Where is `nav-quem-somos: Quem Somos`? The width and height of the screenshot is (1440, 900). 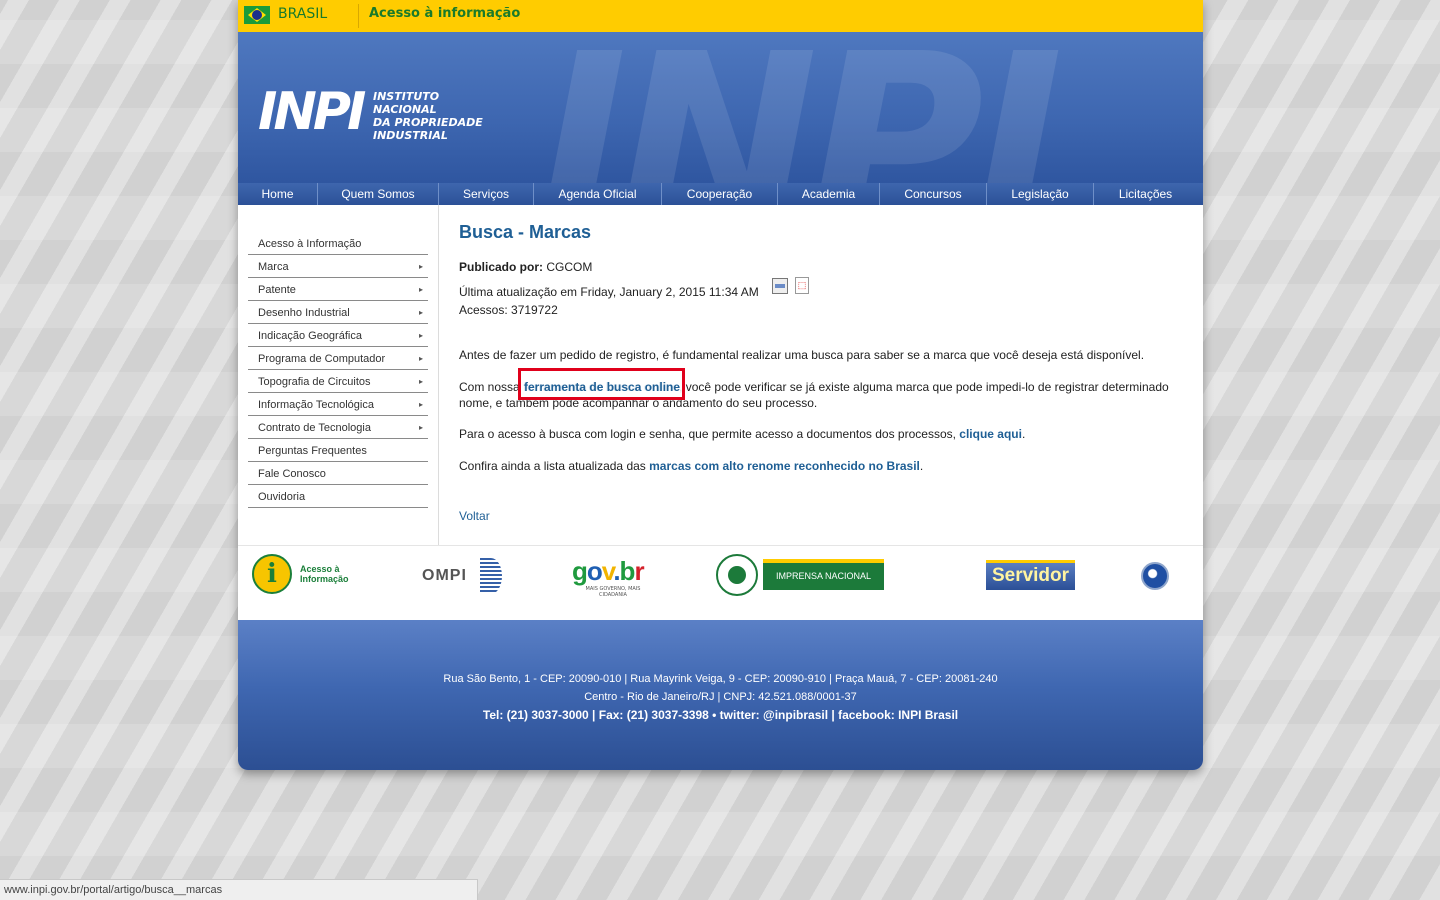 nav-quem-somos: Quem Somos is located at coordinates (378, 194).